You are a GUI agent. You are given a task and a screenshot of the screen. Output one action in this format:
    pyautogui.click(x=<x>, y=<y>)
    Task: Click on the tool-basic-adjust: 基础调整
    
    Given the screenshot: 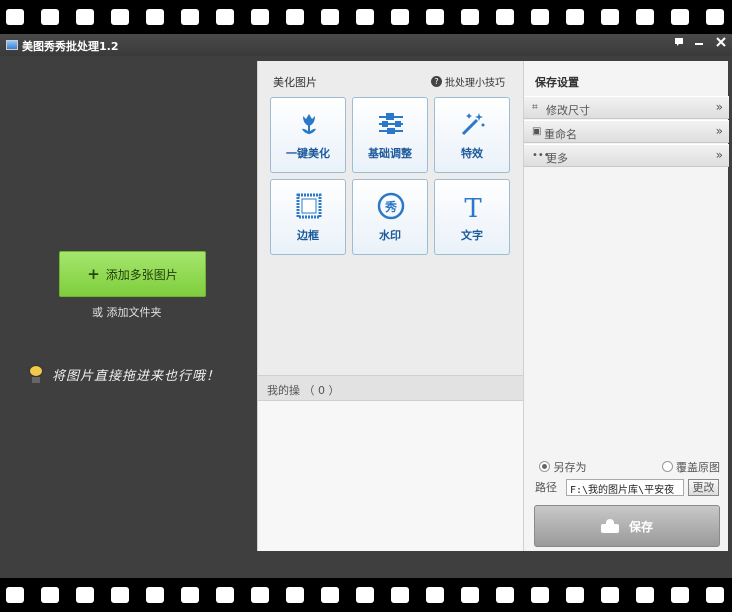 What is the action you would take?
    pyautogui.click(x=390, y=135)
    